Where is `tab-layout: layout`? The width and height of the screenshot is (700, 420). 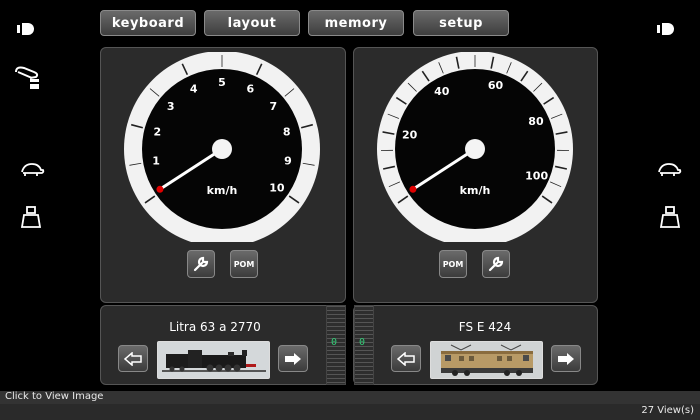
tab-layout: layout is located at coordinates (252, 23).